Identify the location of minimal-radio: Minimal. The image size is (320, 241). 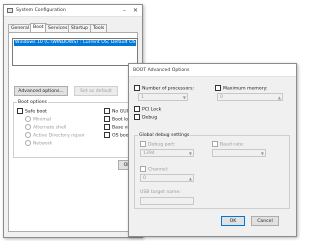
(38, 119).